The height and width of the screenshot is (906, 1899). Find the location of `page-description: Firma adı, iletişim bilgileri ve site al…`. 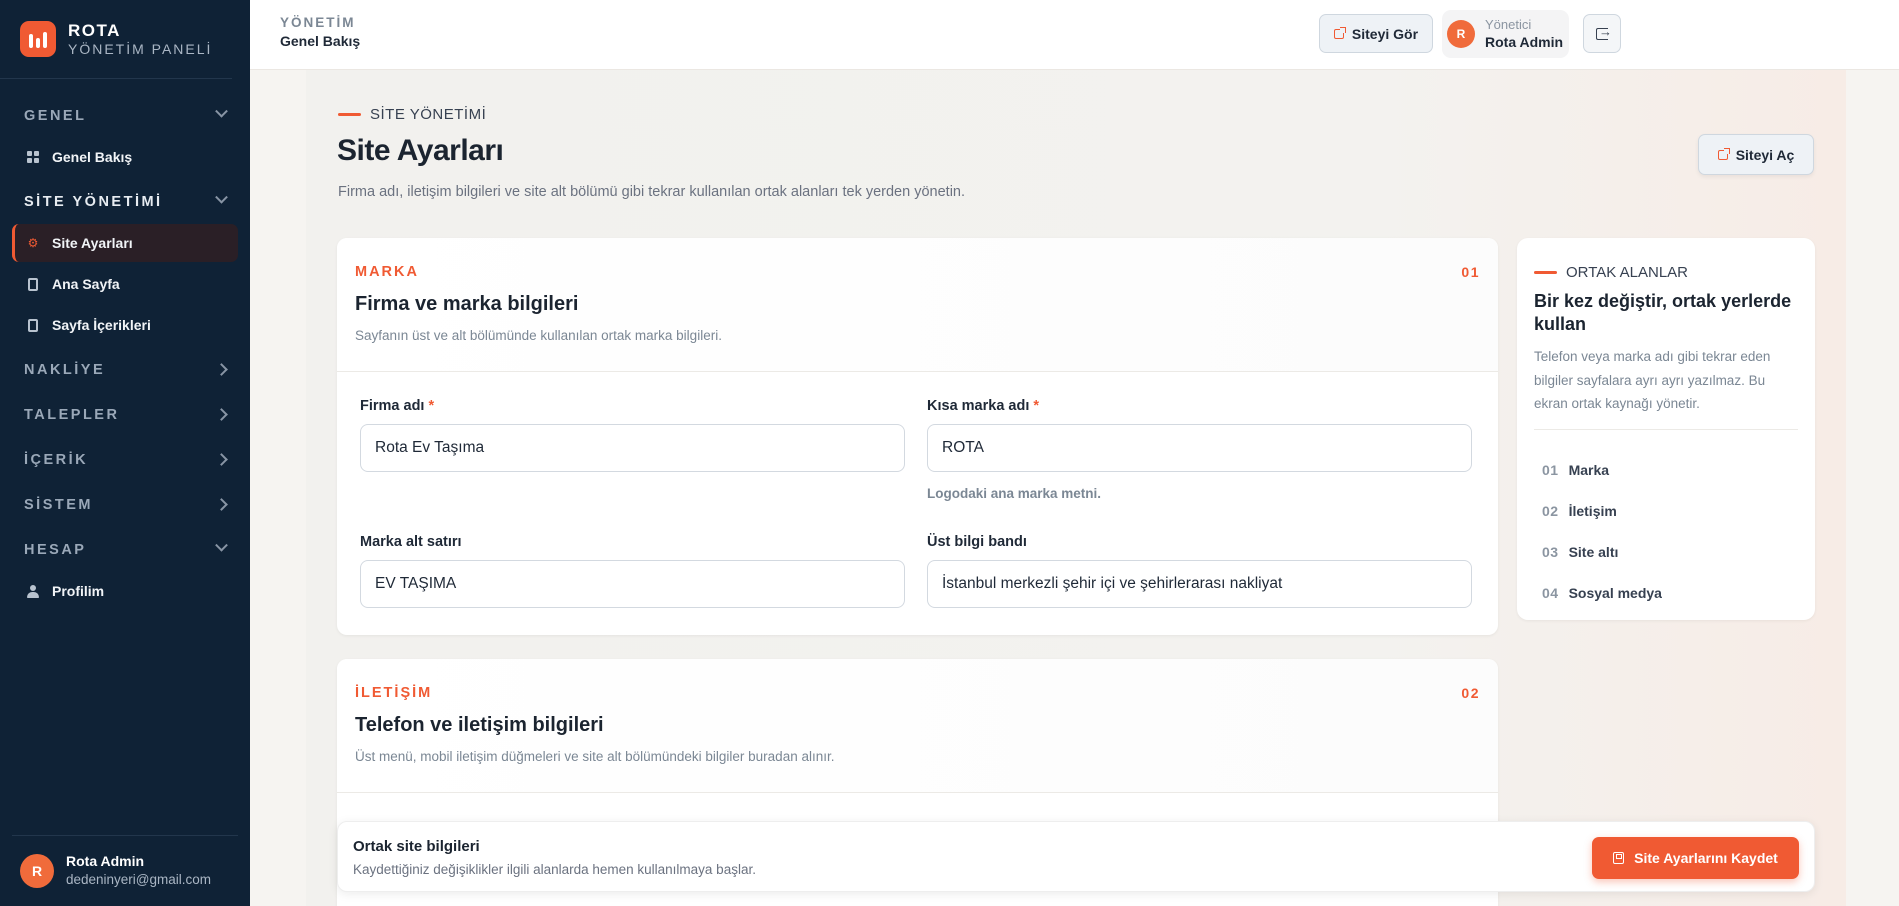

page-description: Firma adı, iletişim bilgileri ve site al… is located at coordinates (652, 192).